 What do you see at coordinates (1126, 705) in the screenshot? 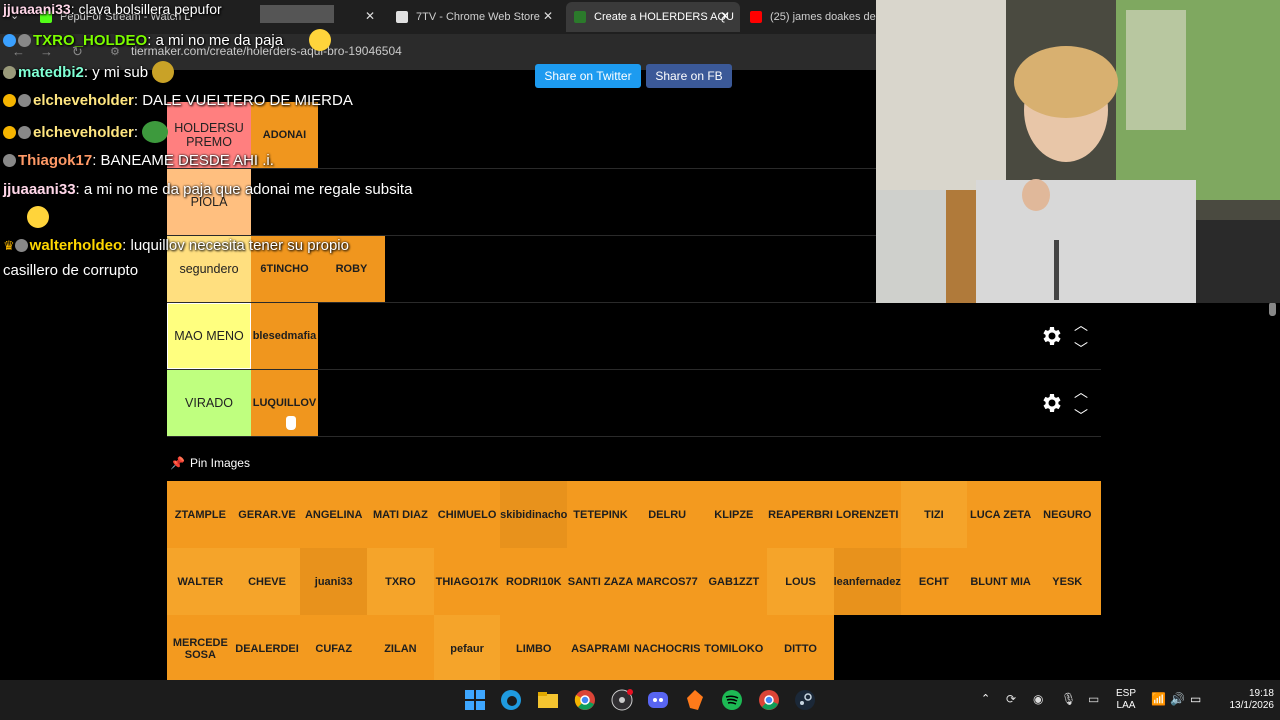
I see `keyboard-layout: LAA` at bounding box center [1126, 705].